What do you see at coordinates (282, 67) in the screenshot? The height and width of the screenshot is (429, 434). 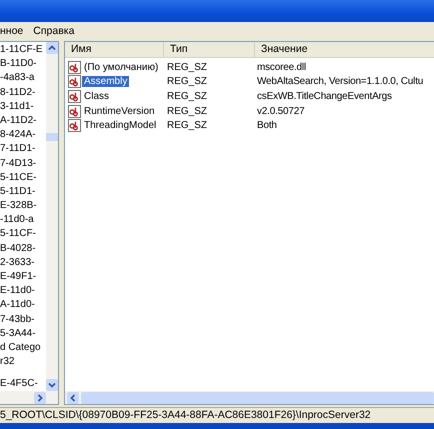 I see `table-cell-text: mscoree.dll` at bounding box center [282, 67].